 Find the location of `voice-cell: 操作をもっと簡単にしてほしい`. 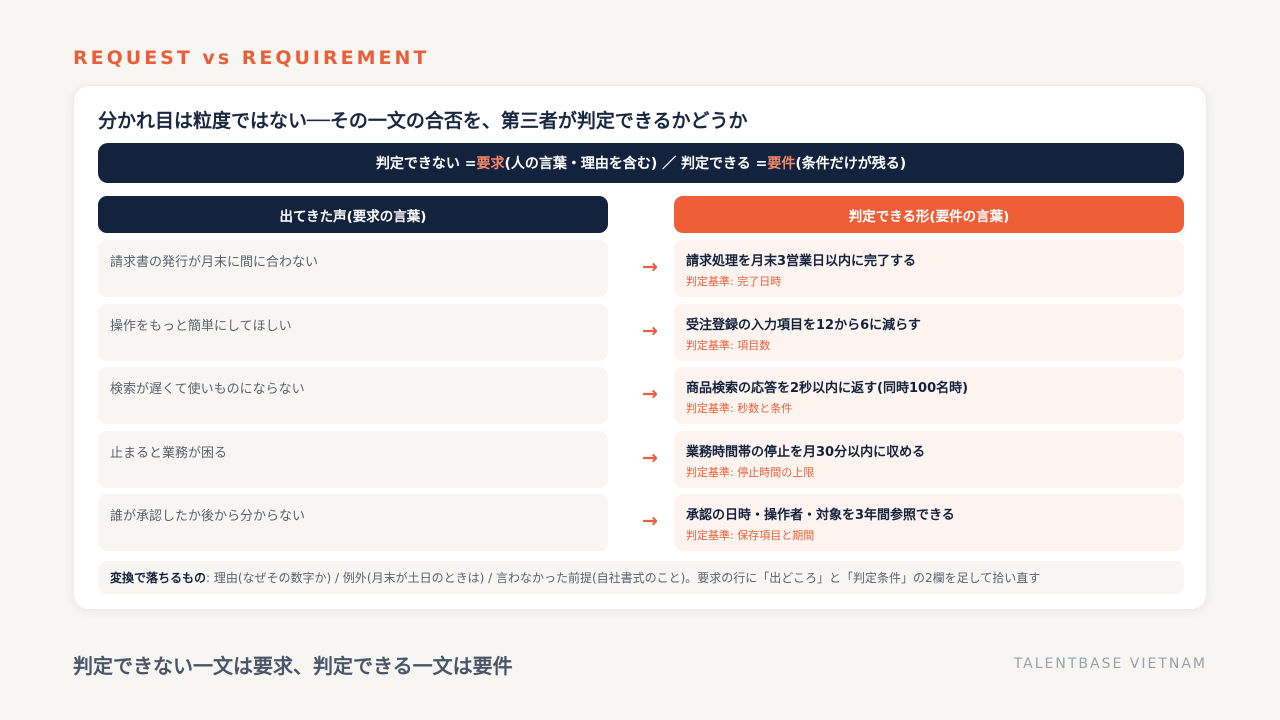

voice-cell: 操作をもっと簡単にしてほしい is located at coordinates (353, 332).